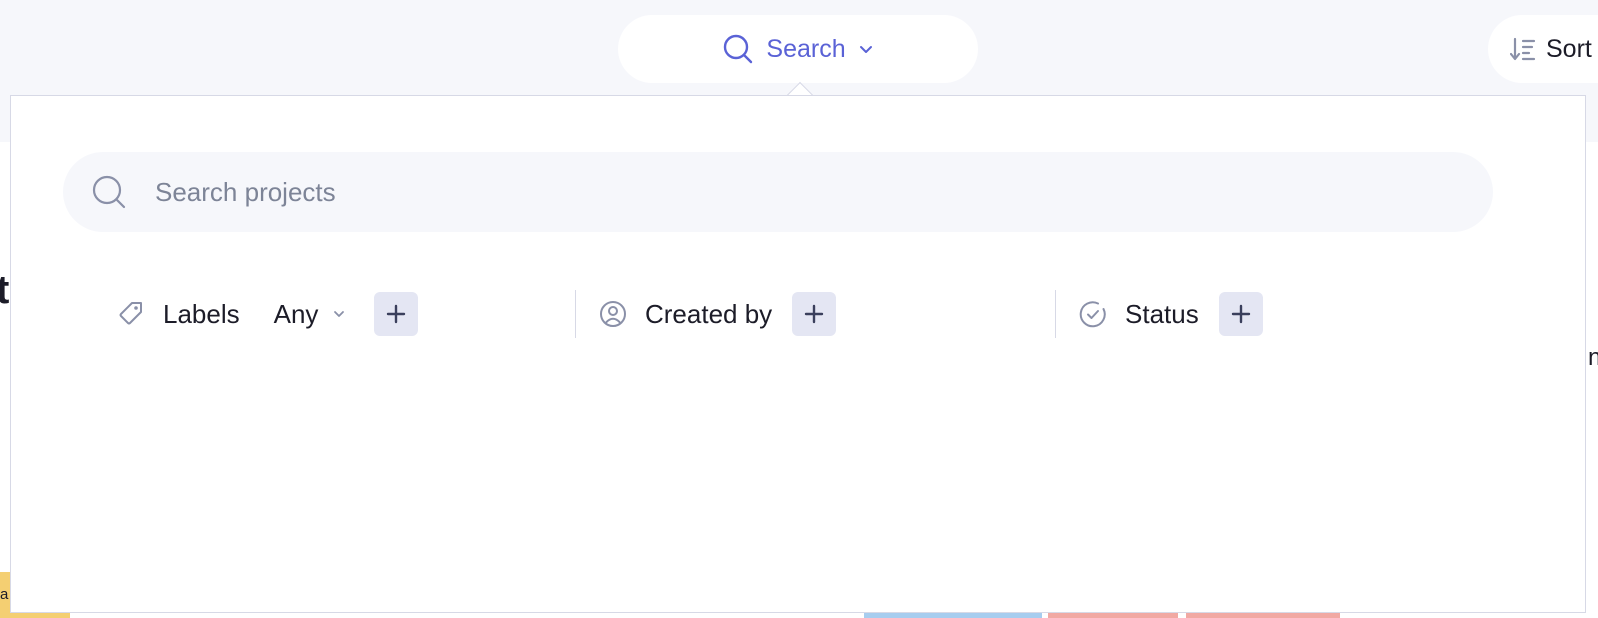  Describe the element at coordinates (1093, 314) in the screenshot. I see `check-circle-icon` at that location.